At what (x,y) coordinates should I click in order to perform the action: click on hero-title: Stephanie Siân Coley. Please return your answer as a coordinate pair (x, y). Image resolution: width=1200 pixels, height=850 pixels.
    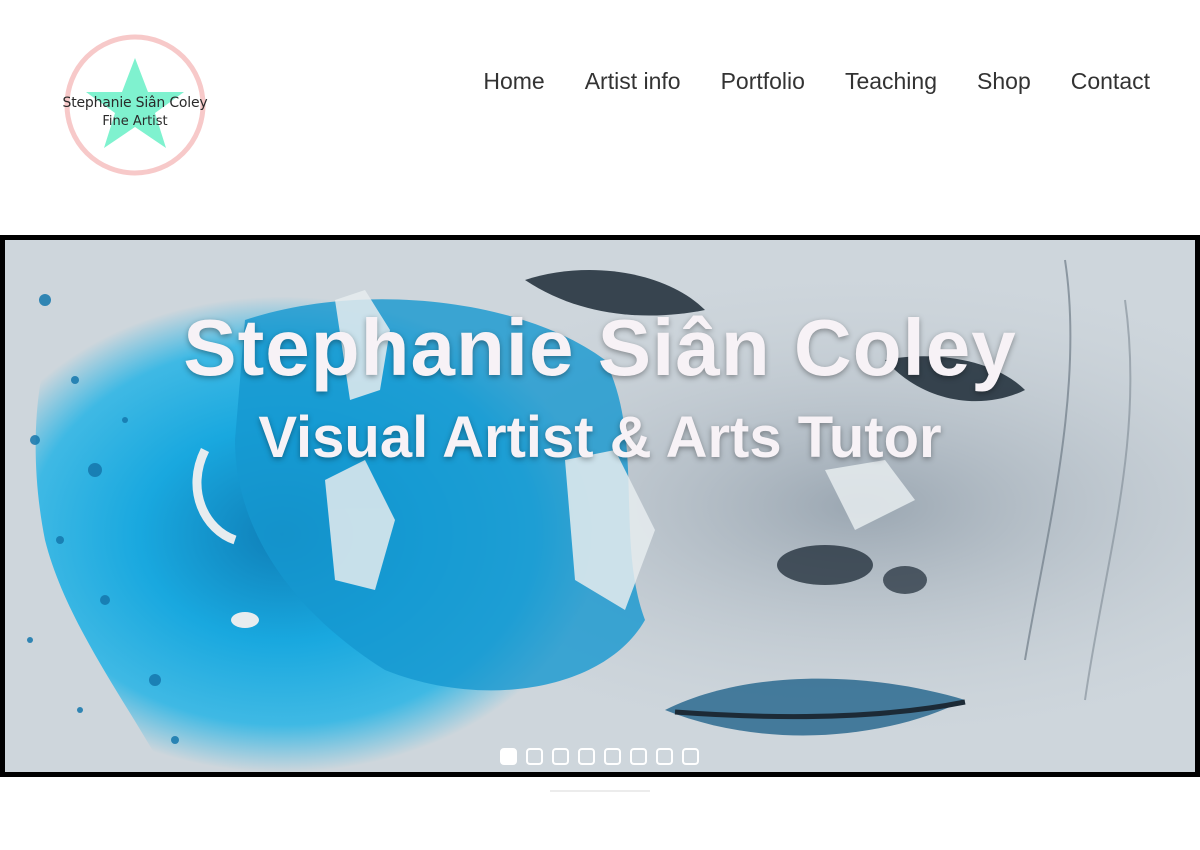
    Looking at the image, I should click on (600, 347).